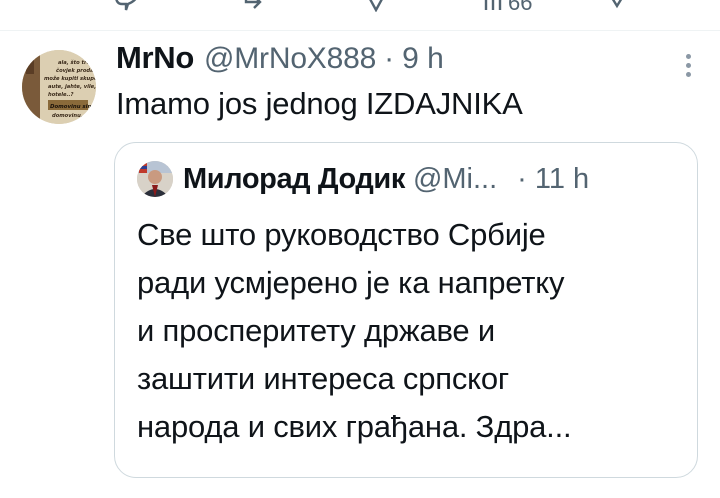 Image resolution: width=720 pixels, height=498 pixels. Describe the element at coordinates (673, 6) in the screenshot. I see `bookmark-icon` at that location.